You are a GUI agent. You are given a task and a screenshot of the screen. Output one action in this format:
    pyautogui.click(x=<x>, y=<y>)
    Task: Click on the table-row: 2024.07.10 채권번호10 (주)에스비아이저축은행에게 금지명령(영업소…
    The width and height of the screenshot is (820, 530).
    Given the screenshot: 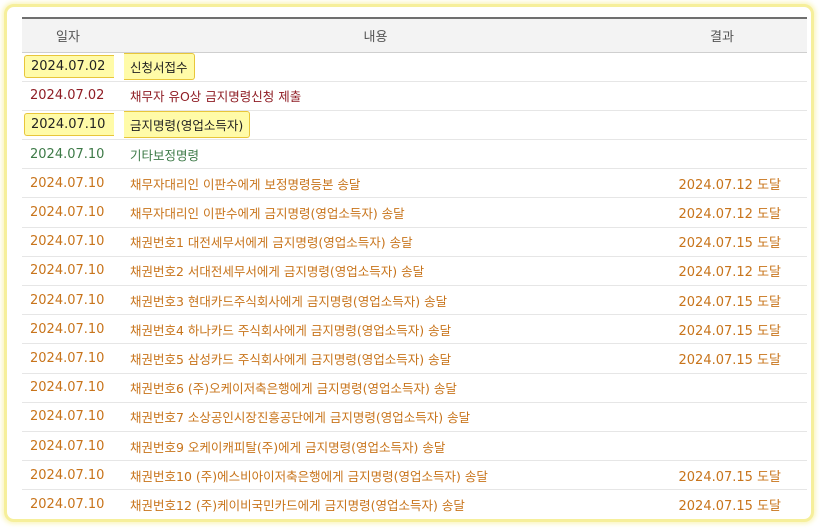 What is the action you would take?
    pyautogui.click(x=414, y=475)
    